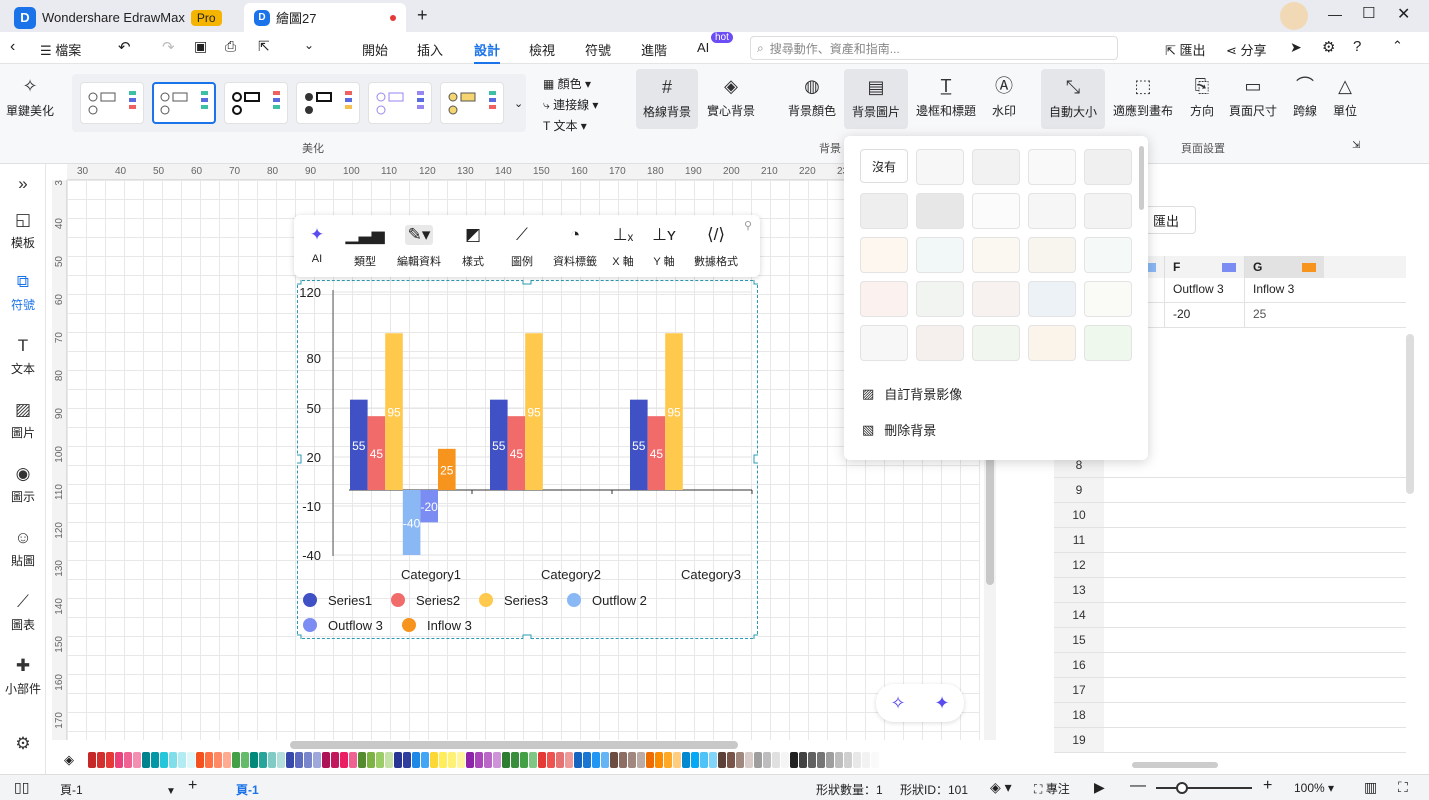 The image size is (1429, 800). What do you see at coordinates (118, 789) in the screenshot?
I see `page-selector: 頁-1 ▼` at bounding box center [118, 789].